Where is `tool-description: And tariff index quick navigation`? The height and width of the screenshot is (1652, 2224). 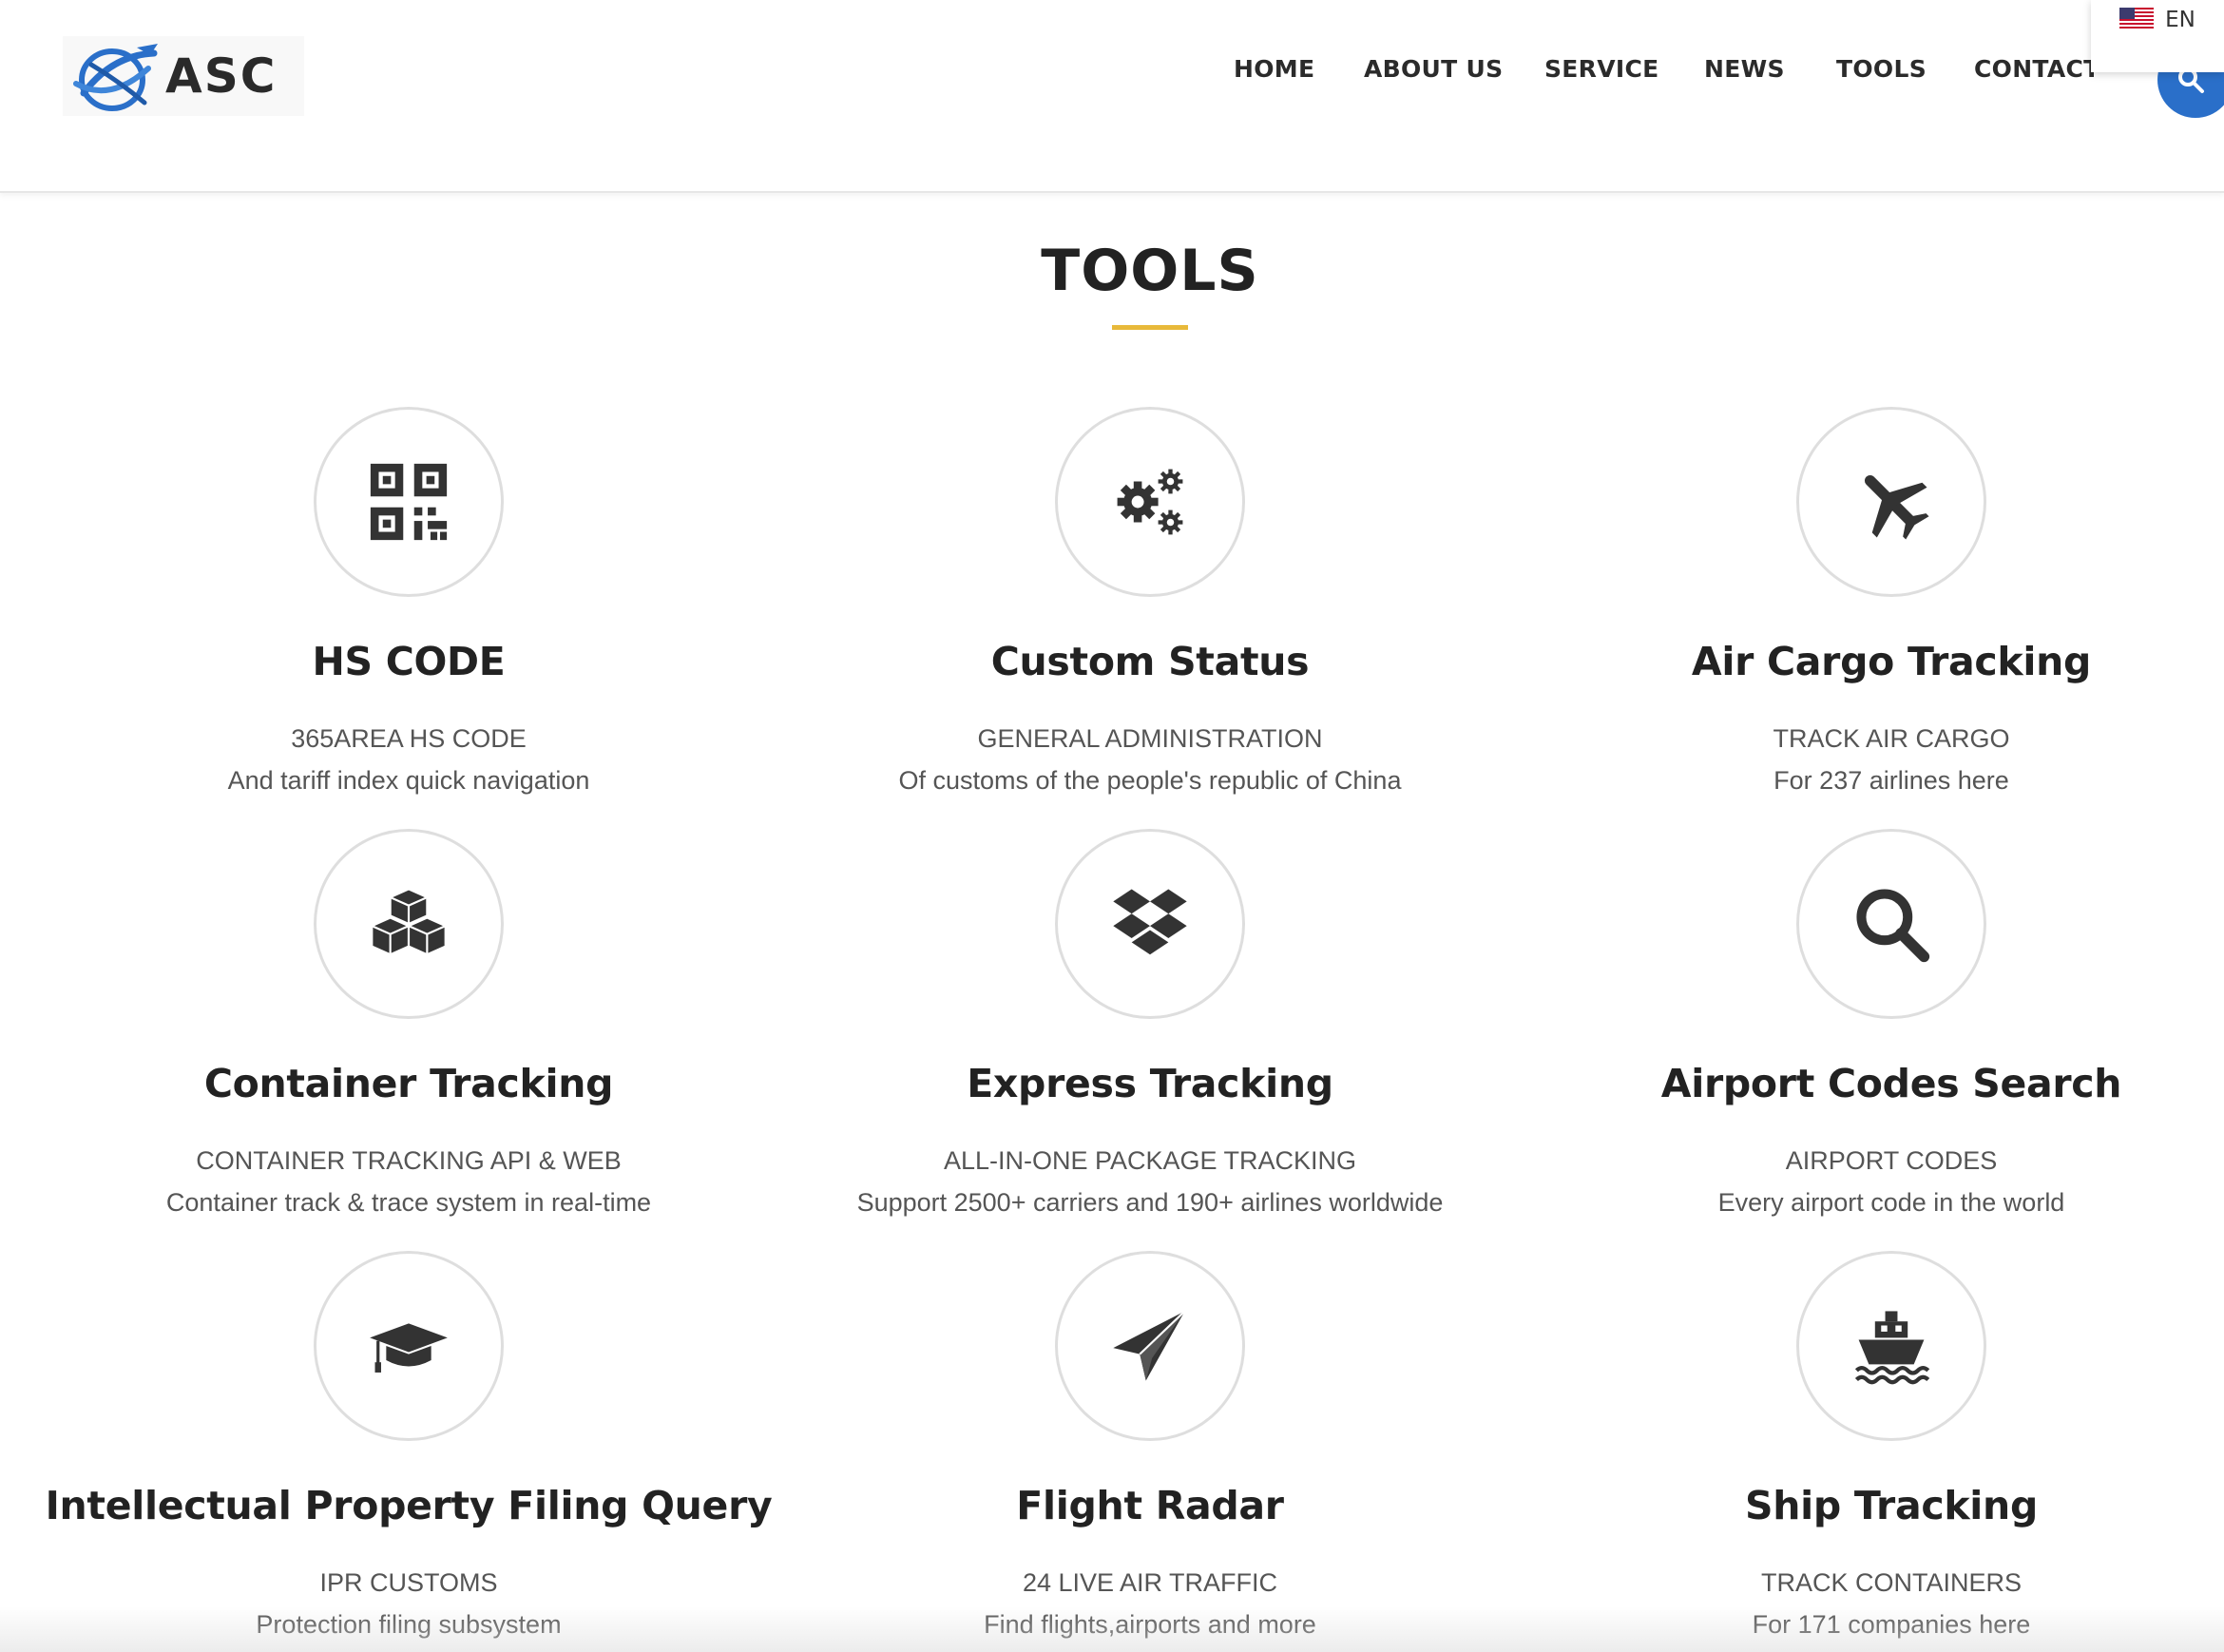
tool-description: And tariff index quick navigation is located at coordinates (408, 780).